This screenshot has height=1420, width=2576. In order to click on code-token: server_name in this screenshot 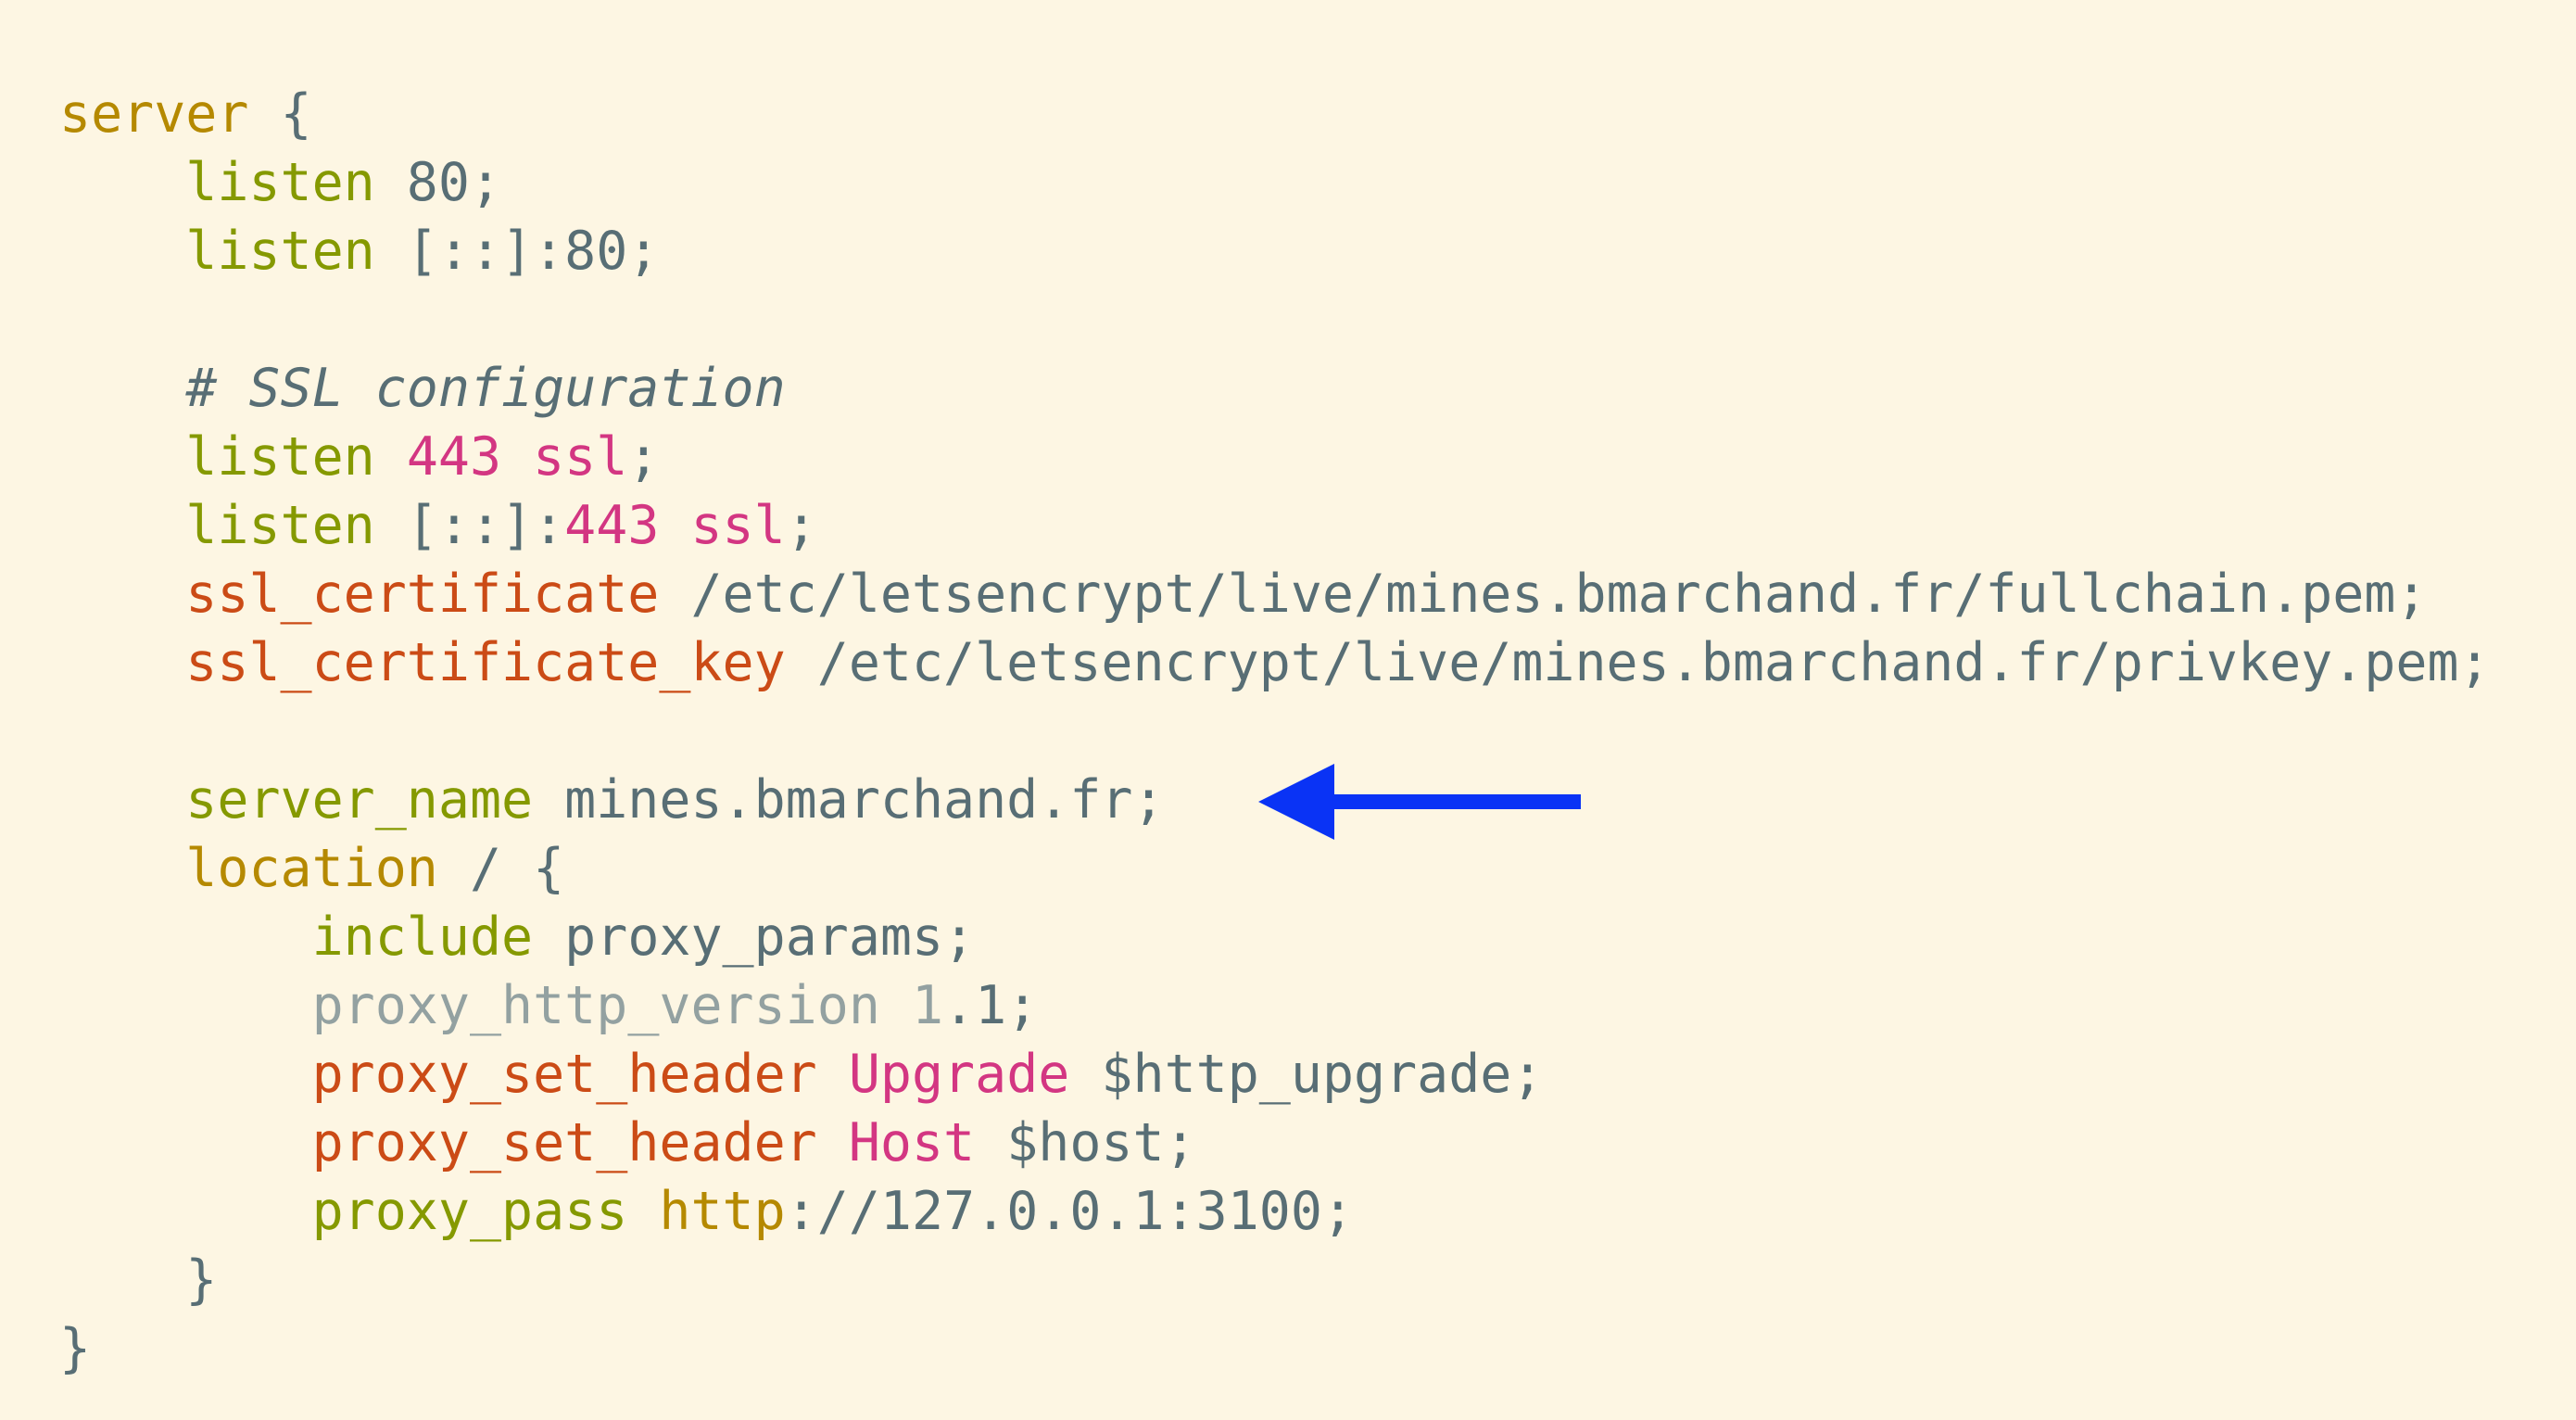, I will do `click(359, 799)`.